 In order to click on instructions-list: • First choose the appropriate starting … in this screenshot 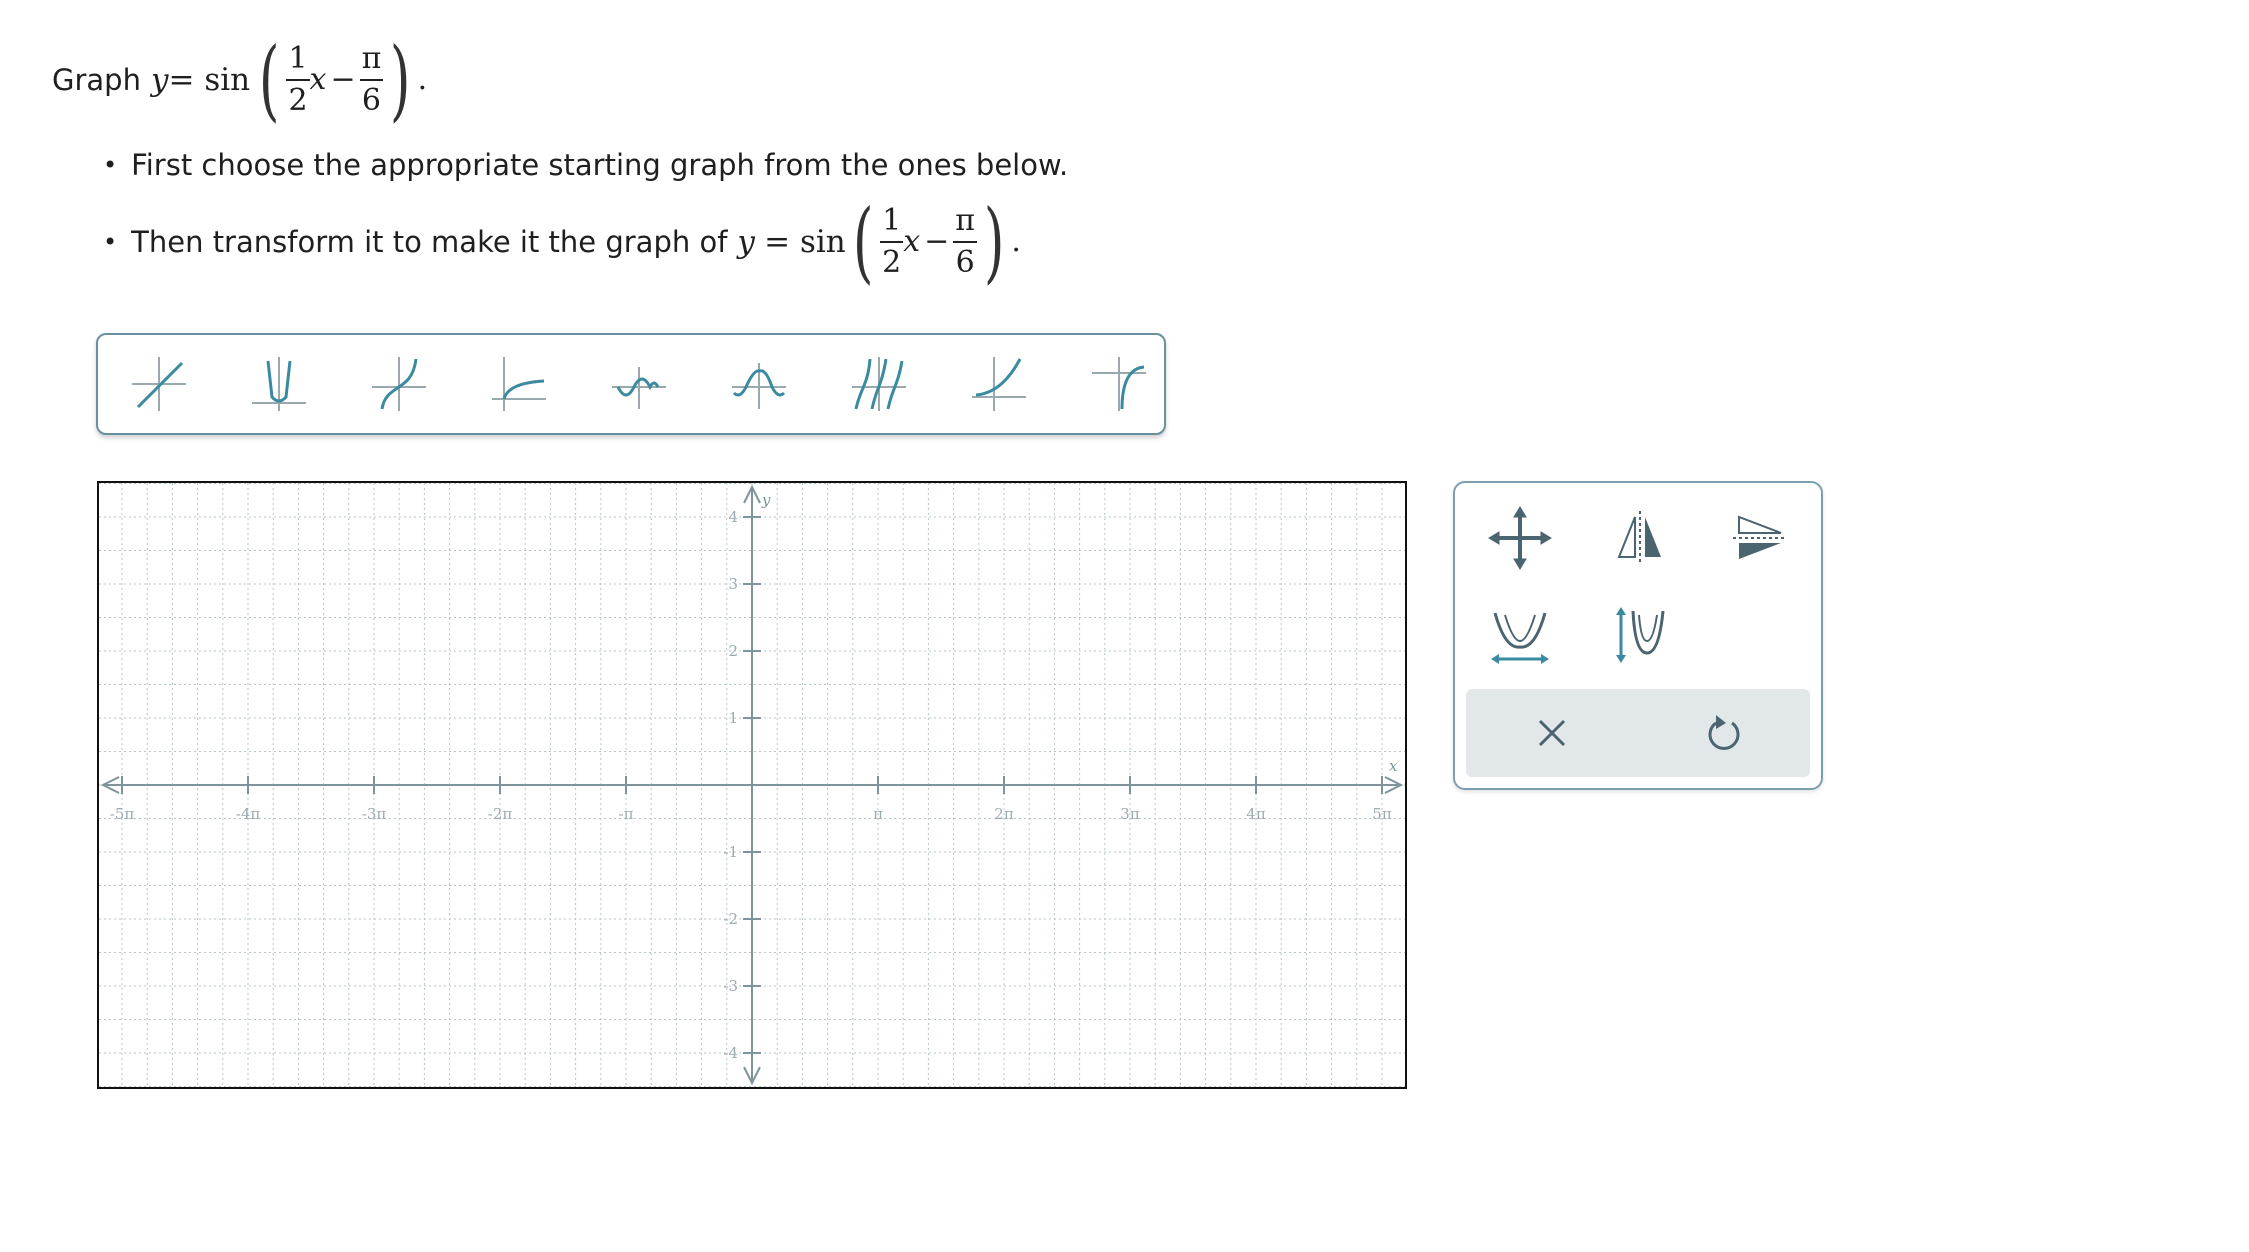, I will do `click(585, 224)`.